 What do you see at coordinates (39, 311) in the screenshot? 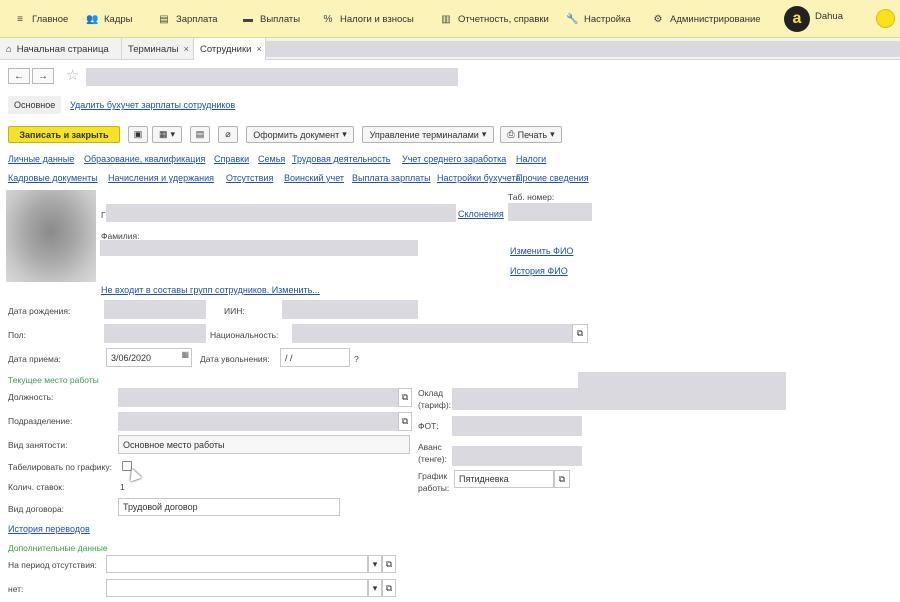
I see `birth-date-label: Дата рождения:` at bounding box center [39, 311].